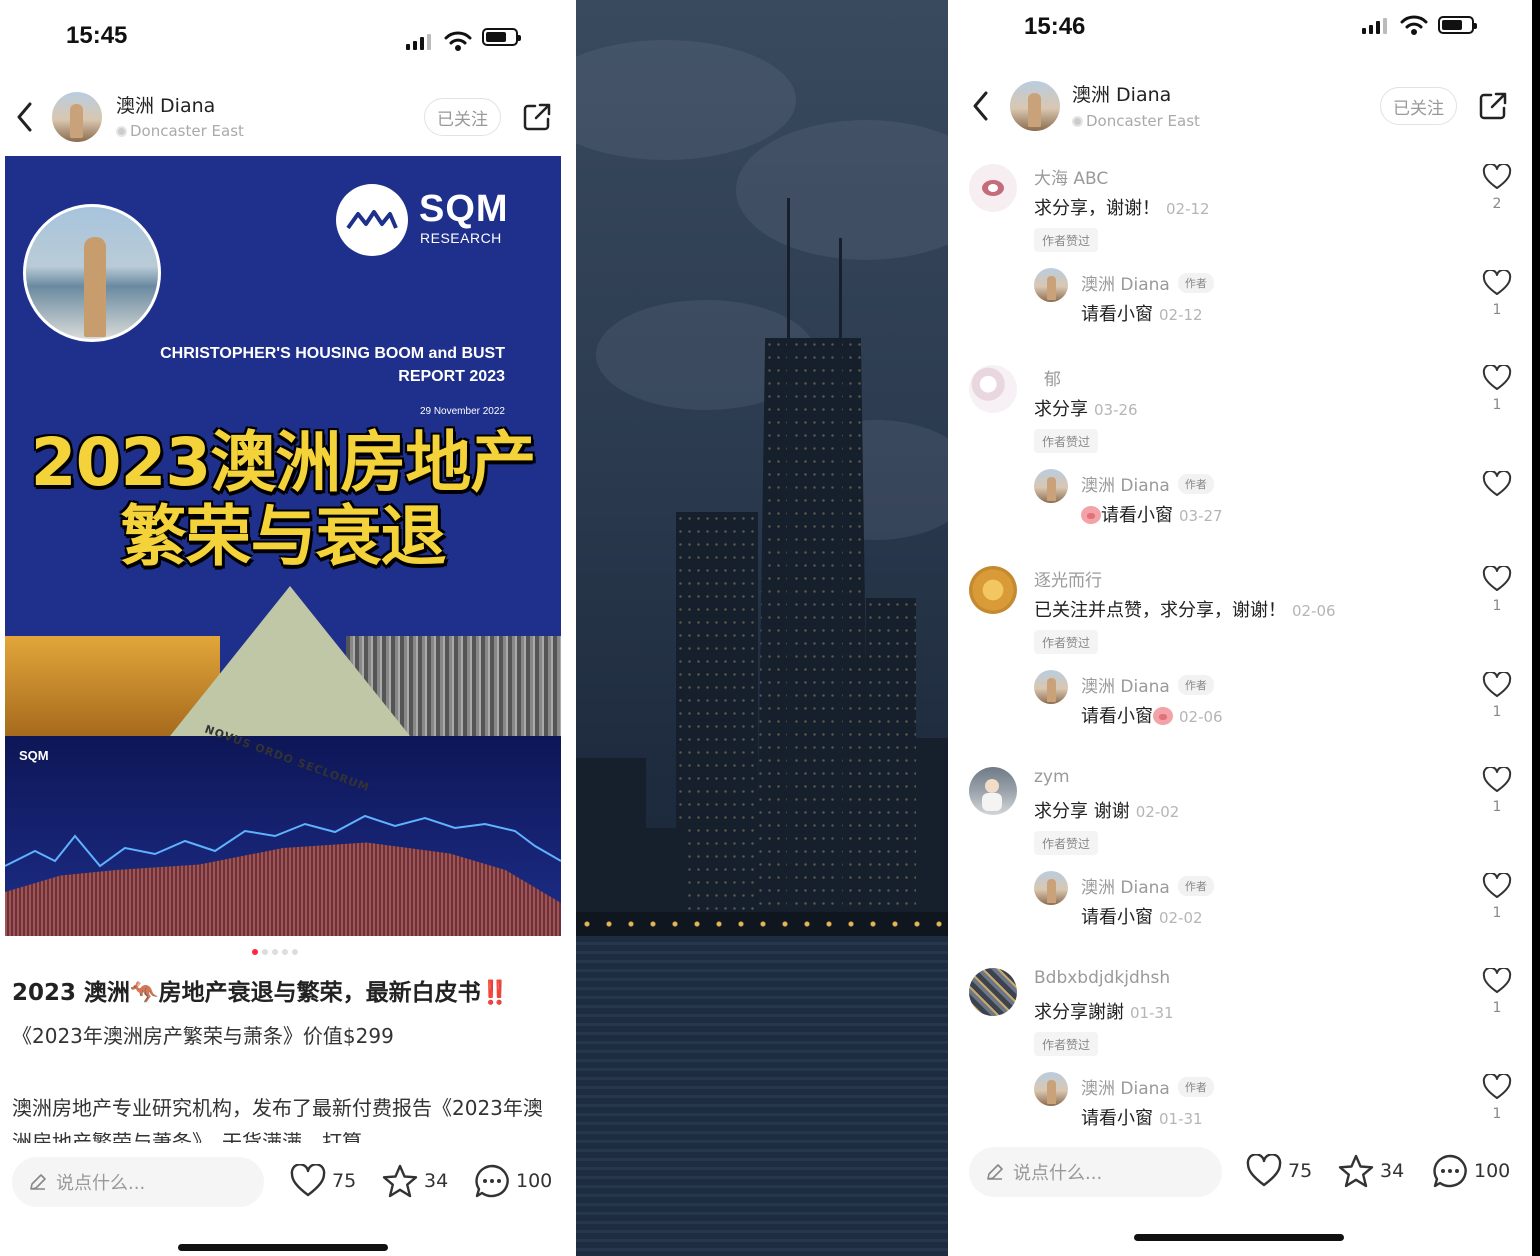 This screenshot has height=1256, width=1540. I want to click on sqm-logo-icon, so click(372, 220).